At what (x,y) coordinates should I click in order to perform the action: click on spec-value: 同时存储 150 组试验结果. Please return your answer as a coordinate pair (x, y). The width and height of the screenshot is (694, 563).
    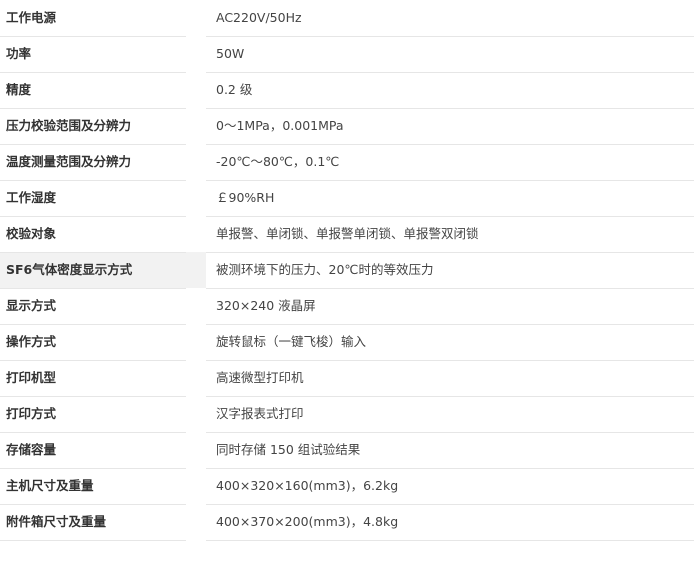
    Looking at the image, I should click on (450, 450).